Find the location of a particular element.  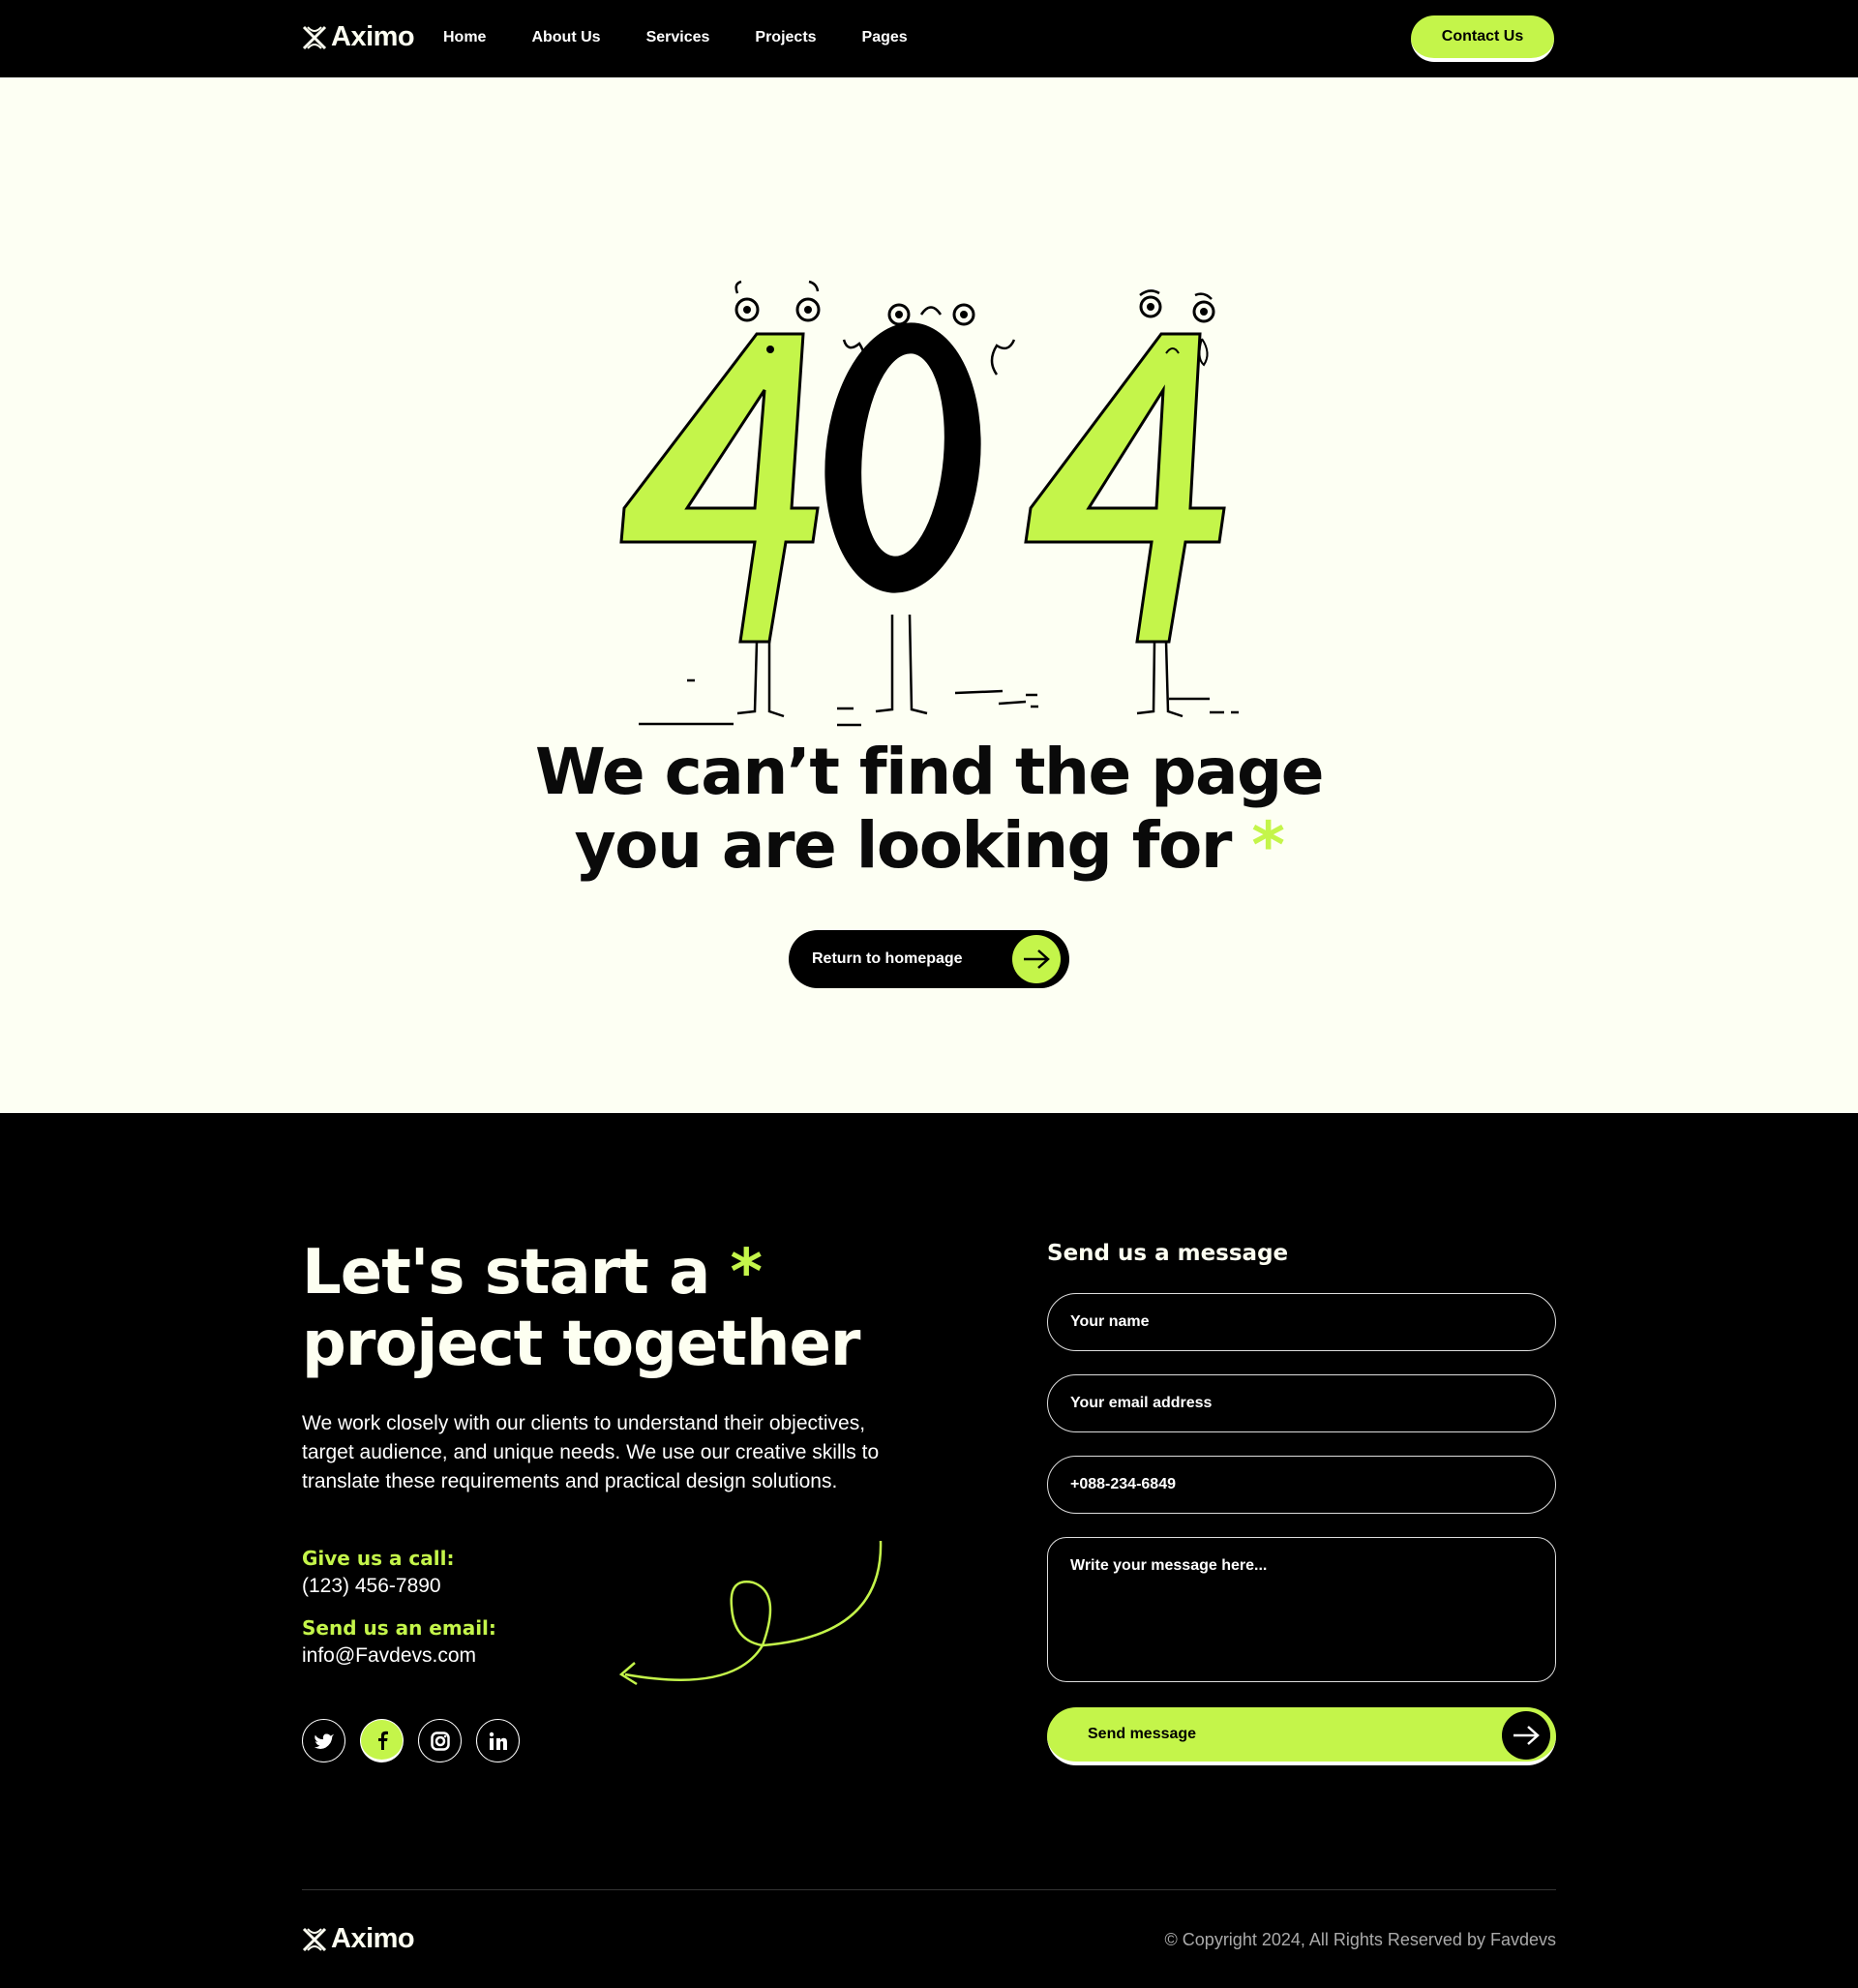

nav-home: Home is located at coordinates (464, 37).